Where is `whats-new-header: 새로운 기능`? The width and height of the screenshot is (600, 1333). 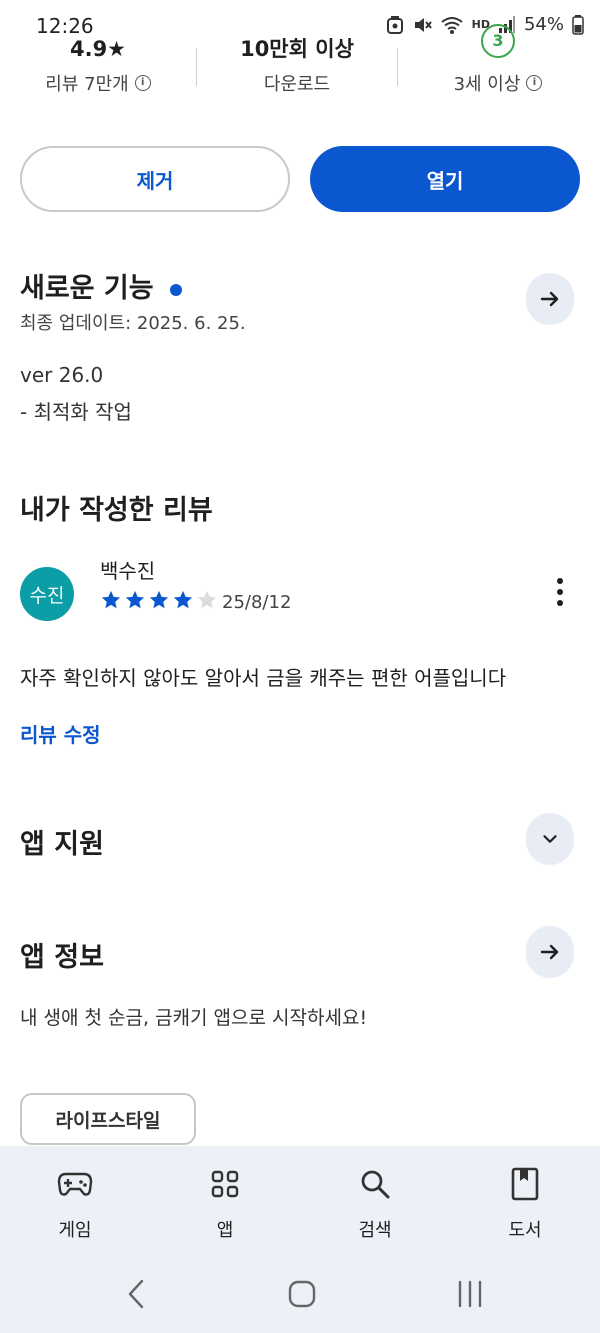
whats-new-header: 새로운 기능 is located at coordinates (101, 285).